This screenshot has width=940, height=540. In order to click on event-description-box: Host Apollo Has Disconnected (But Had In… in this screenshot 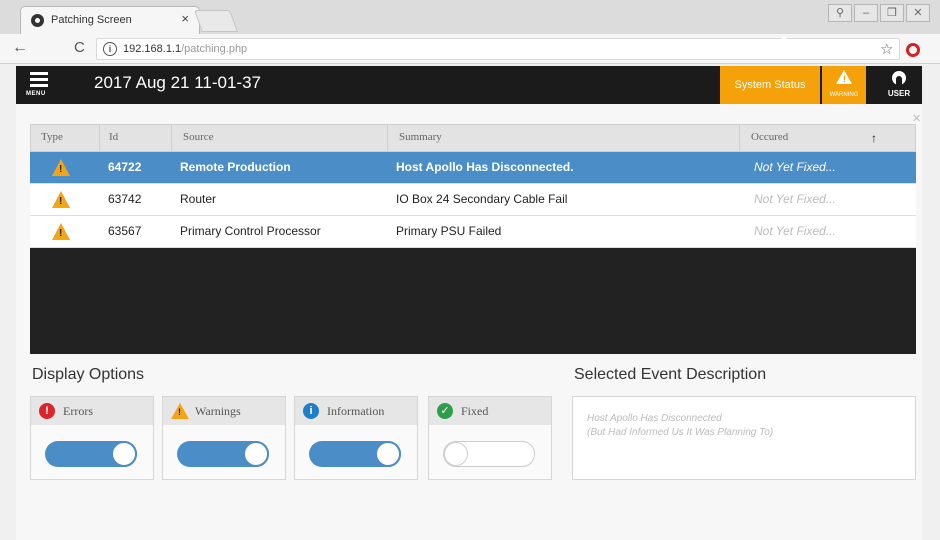, I will do `click(744, 438)`.